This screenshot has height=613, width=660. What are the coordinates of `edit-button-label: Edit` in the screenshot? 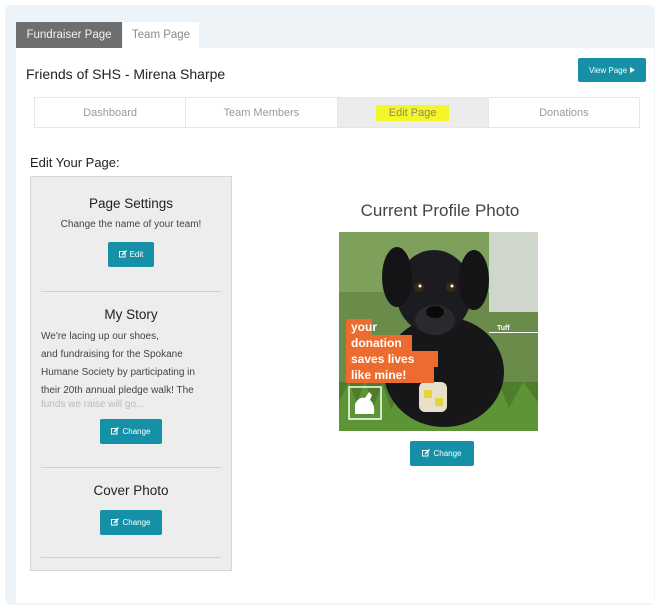 It's located at (136, 254).